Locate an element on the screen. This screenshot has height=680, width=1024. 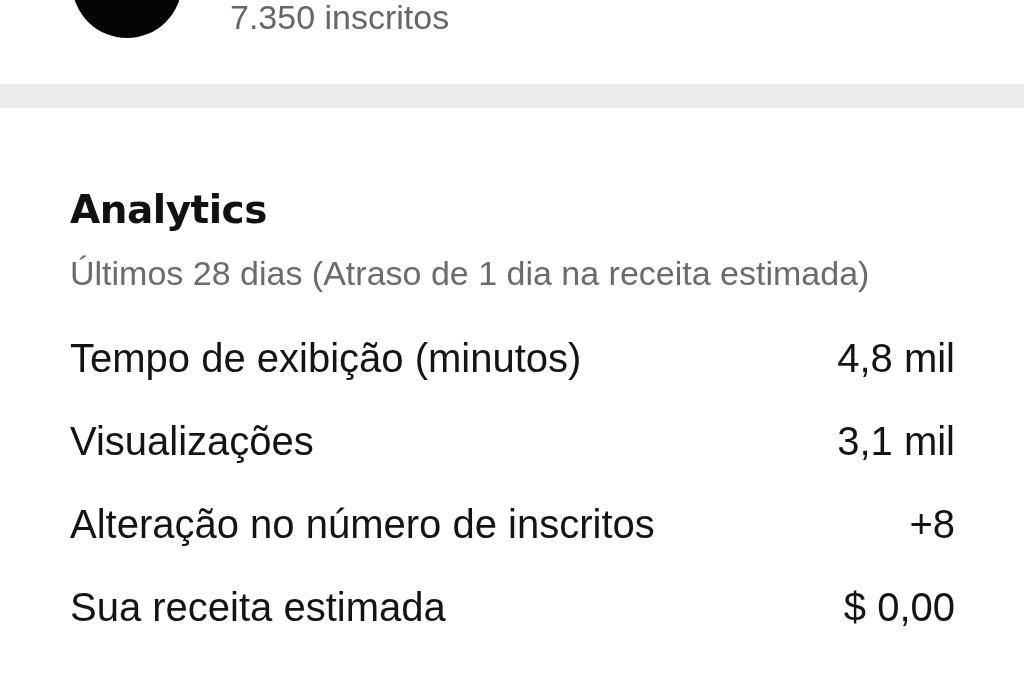
analytics-title: Analytics is located at coordinates (168, 210).